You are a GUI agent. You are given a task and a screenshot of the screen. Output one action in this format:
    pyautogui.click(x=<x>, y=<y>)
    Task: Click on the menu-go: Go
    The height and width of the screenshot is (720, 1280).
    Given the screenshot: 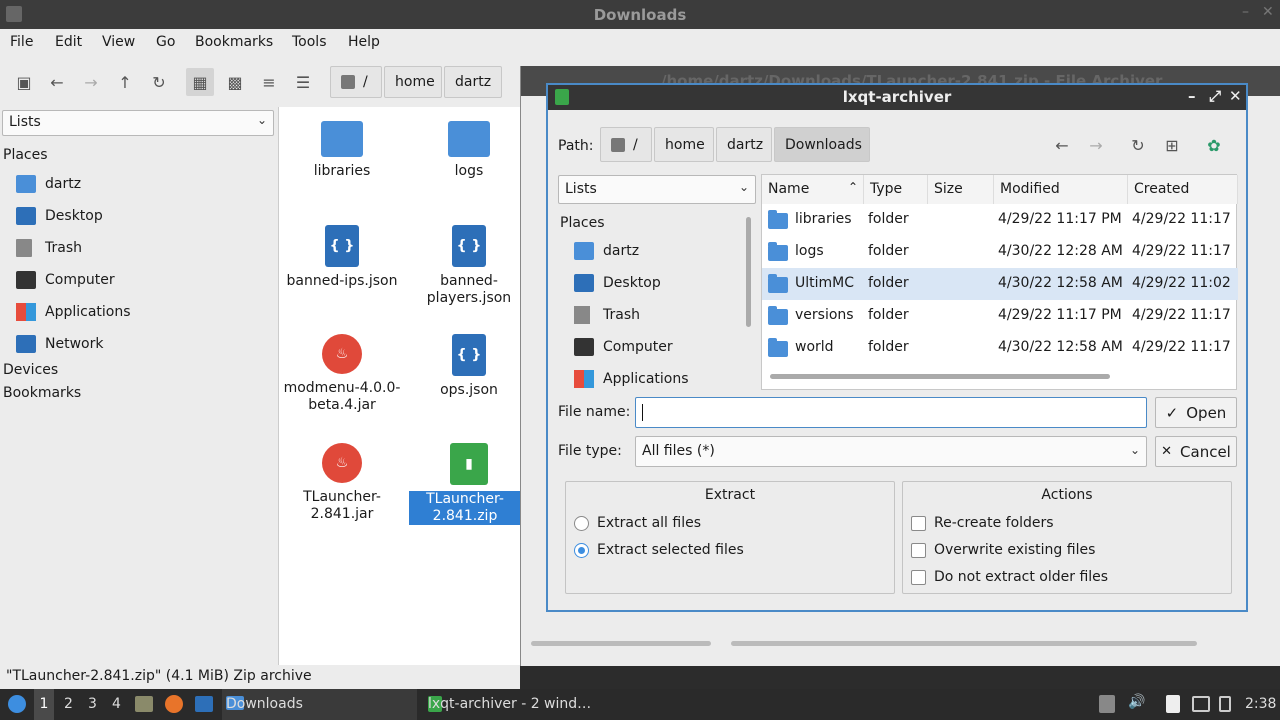 What is the action you would take?
    pyautogui.click(x=165, y=42)
    